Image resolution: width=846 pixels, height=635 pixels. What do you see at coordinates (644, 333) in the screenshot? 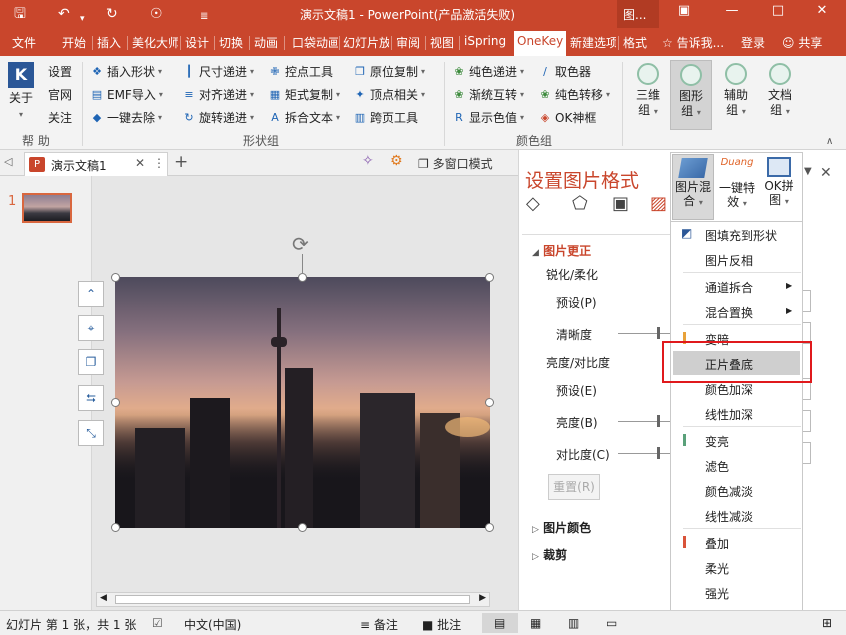
I see `clarity-slider` at bounding box center [644, 333].